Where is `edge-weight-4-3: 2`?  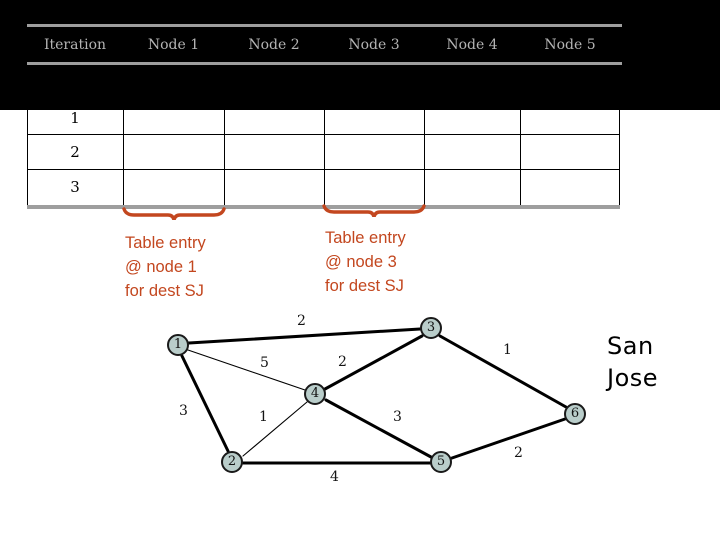
edge-weight-4-3: 2 is located at coordinates (342, 362).